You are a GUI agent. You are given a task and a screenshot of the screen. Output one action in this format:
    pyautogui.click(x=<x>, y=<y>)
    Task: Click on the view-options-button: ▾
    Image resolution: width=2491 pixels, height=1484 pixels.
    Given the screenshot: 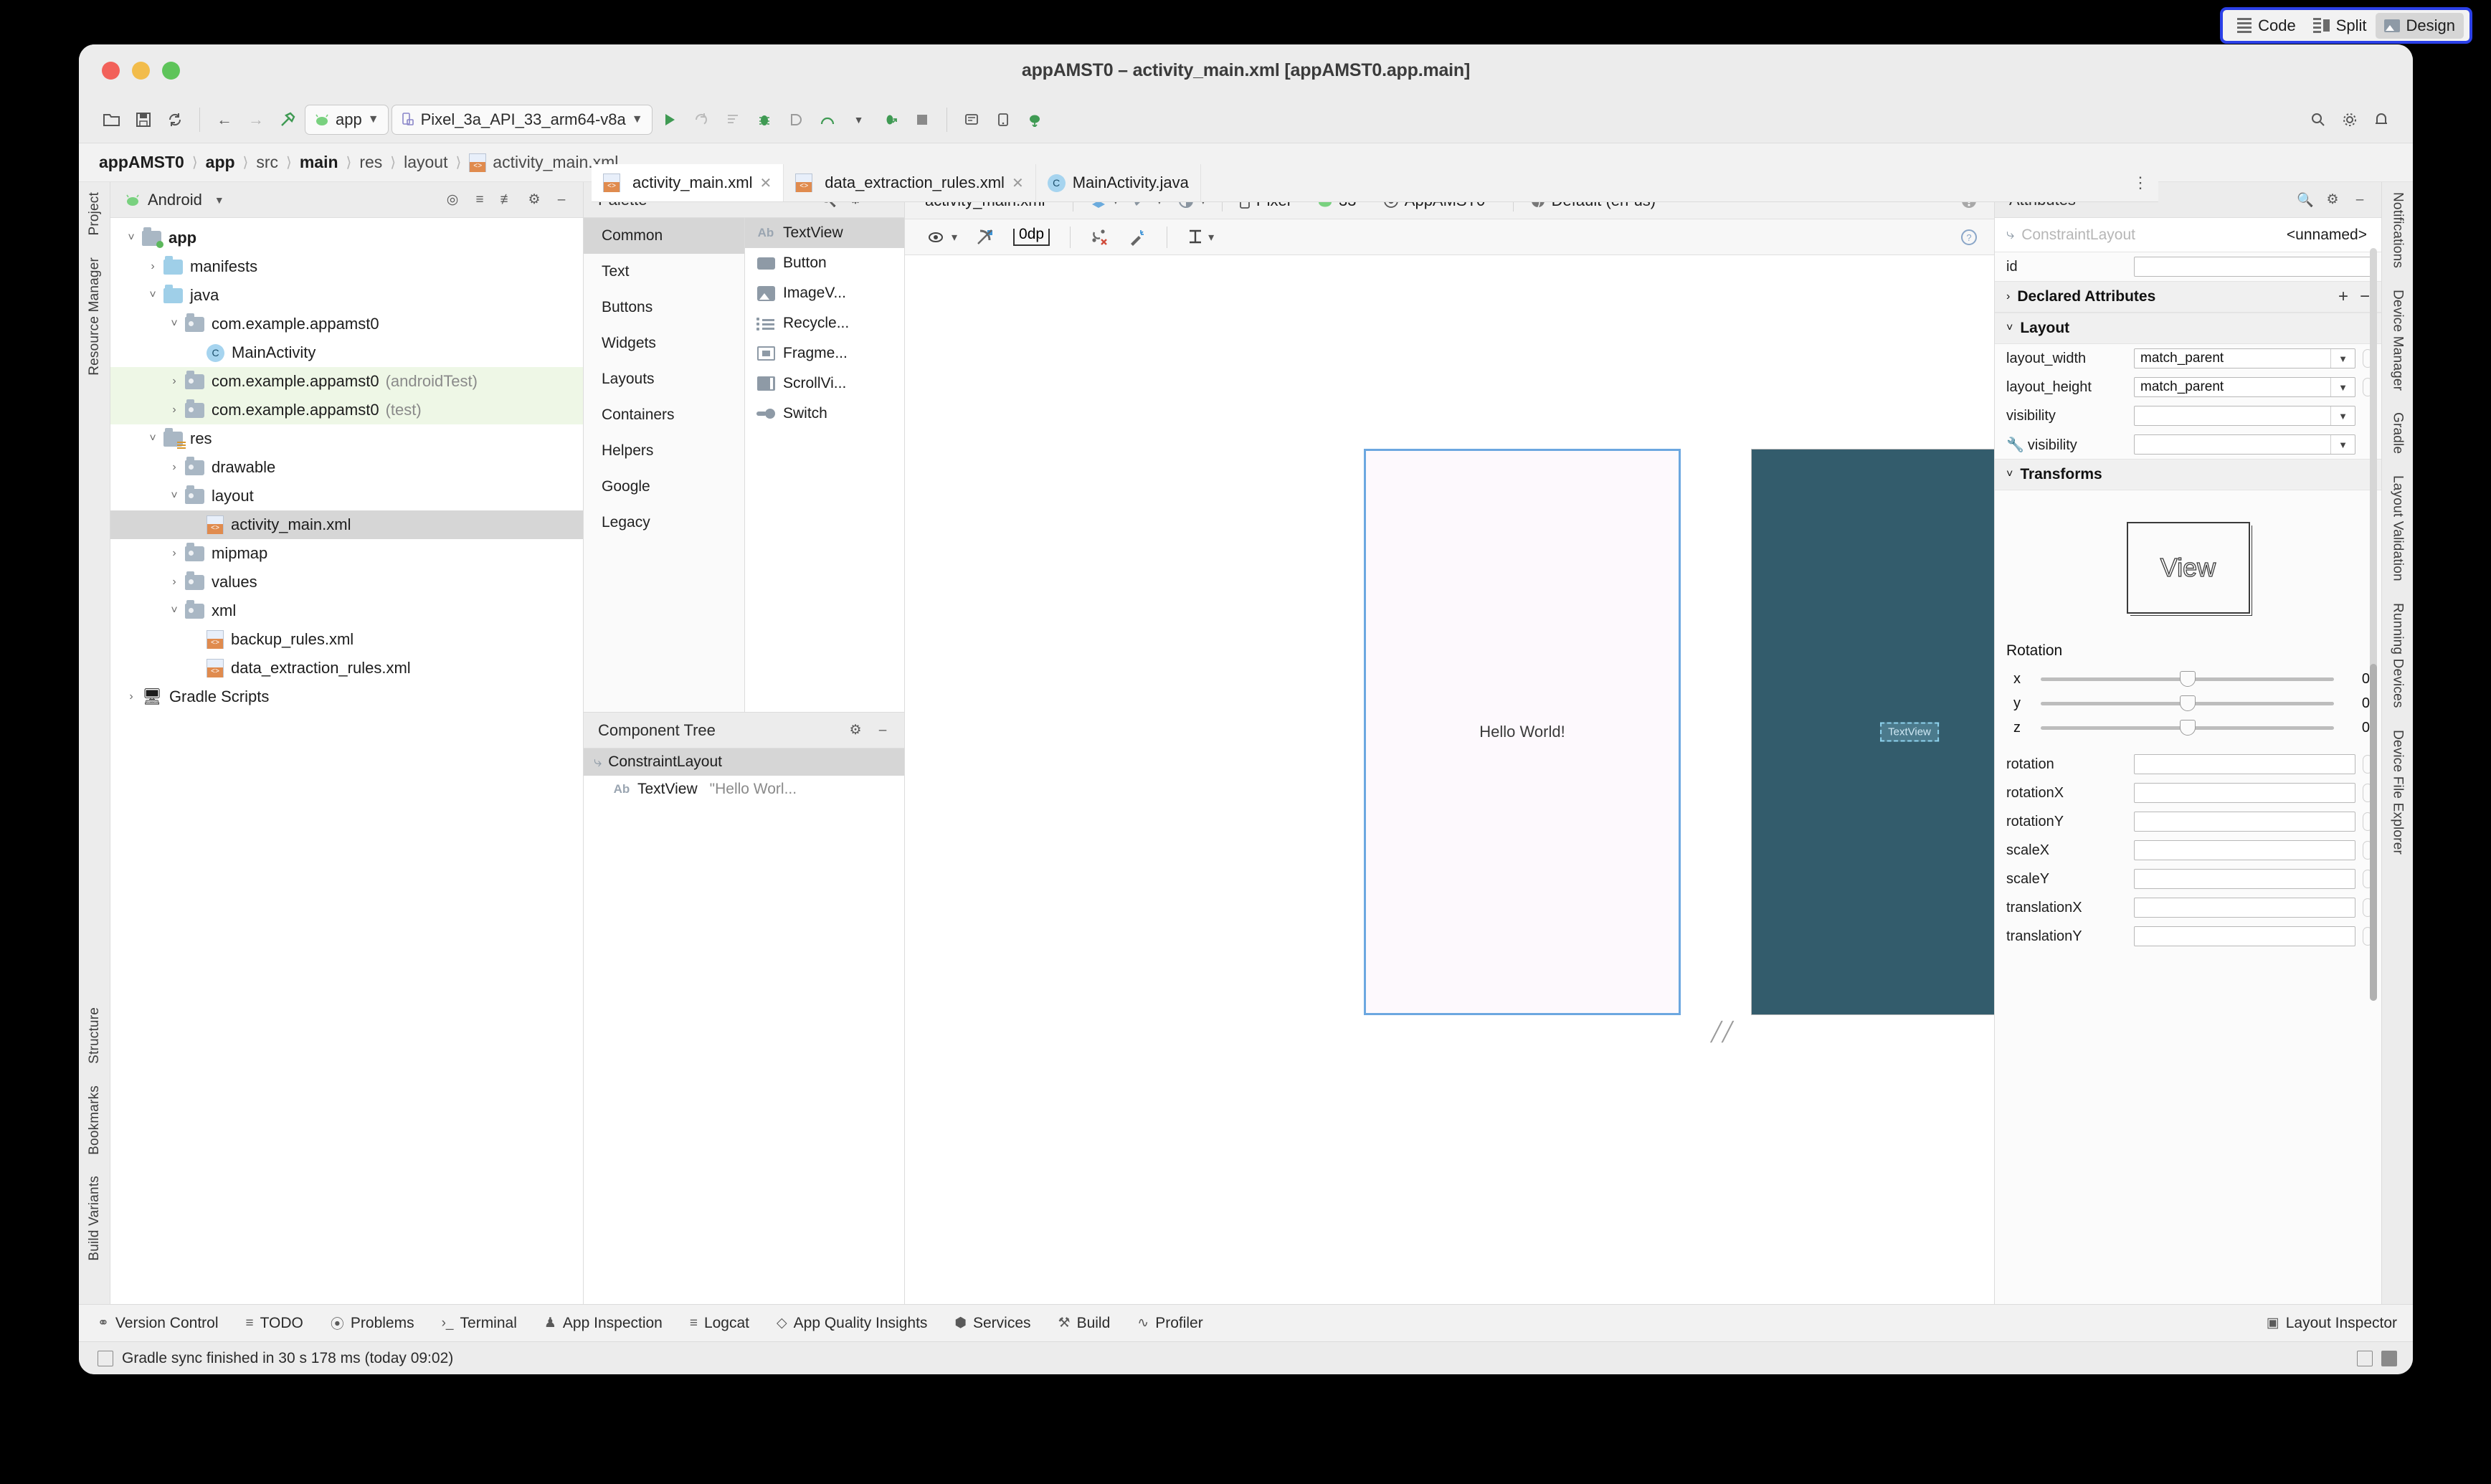 What is the action you would take?
    pyautogui.click(x=943, y=238)
    